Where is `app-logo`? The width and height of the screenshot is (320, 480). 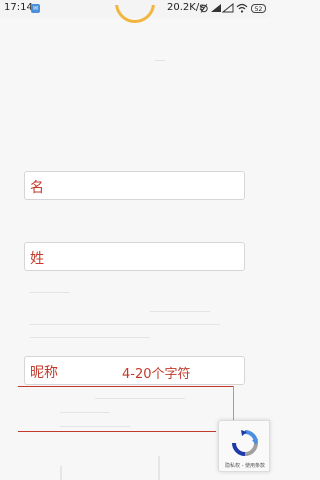
app-logo is located at coordinates (135, 14).